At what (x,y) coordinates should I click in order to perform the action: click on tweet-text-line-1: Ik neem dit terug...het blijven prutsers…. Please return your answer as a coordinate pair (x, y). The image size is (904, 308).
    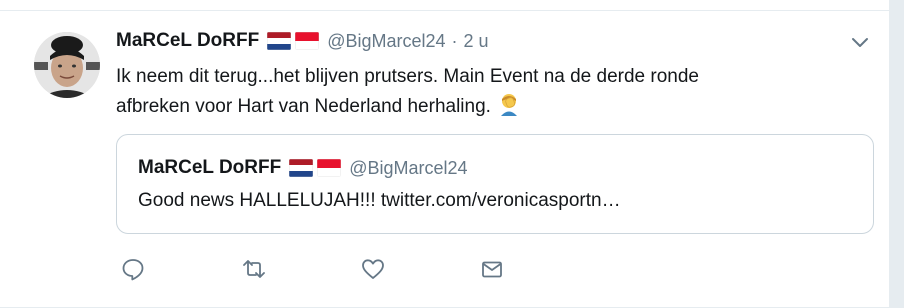
    Looking at the image, I should click on (407, 76).